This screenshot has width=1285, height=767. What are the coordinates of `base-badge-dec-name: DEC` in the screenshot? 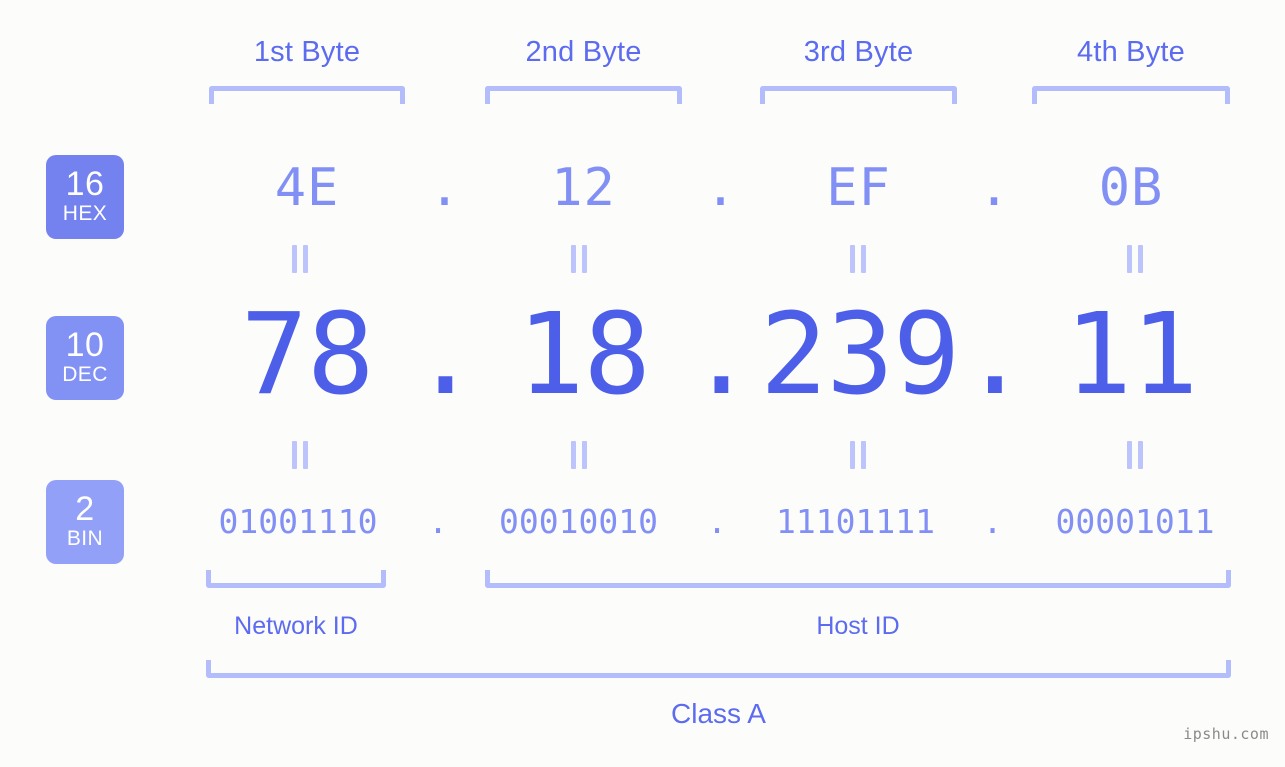 It's located at (85, 375).